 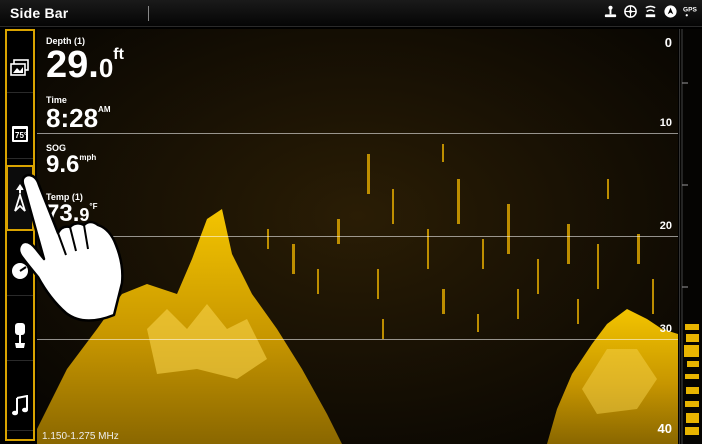 I want to click on trolling-motor-icon, so click(x=20, y=335).